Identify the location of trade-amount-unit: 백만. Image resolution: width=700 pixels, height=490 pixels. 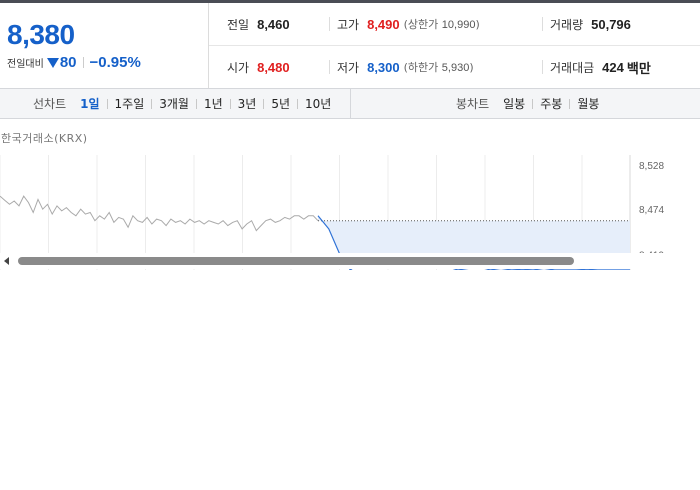
(638, 68).